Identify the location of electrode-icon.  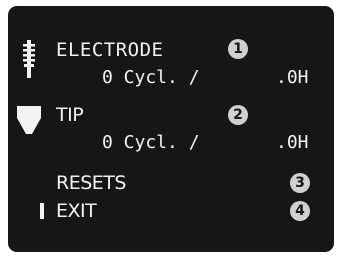
(29, 59).